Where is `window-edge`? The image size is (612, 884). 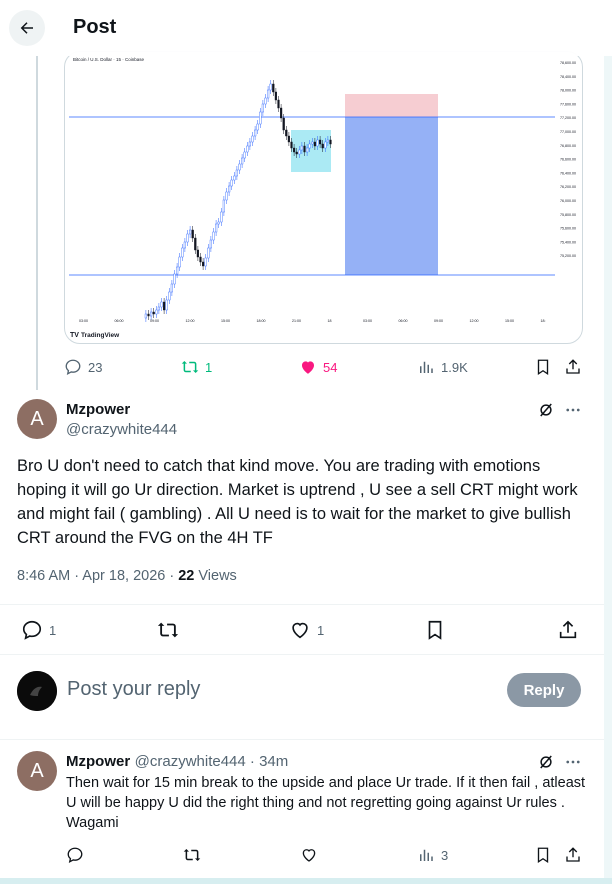 window-edge is located at coordinates (608, 442).